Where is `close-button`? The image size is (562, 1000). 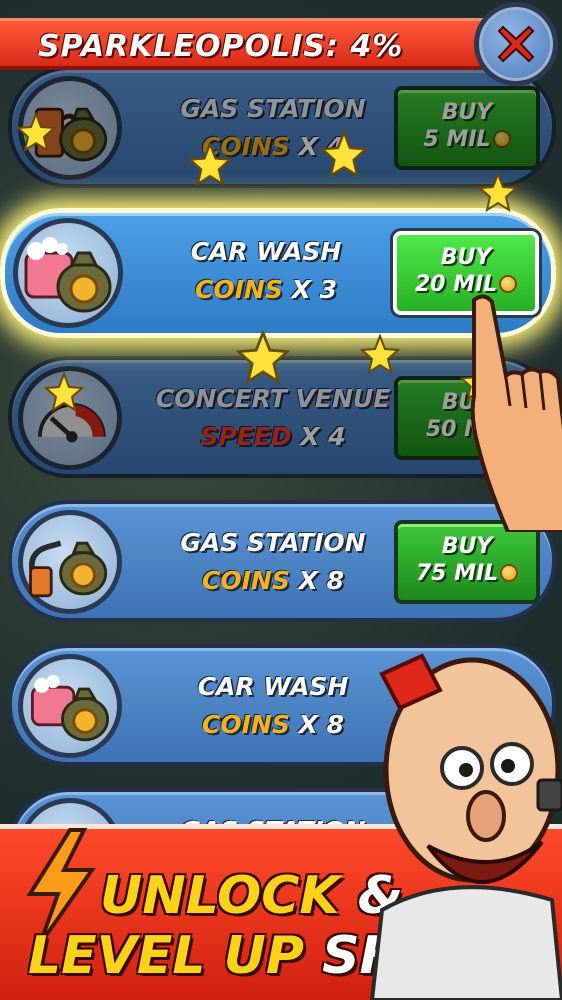
close-button is located at coordinates (516, 44).